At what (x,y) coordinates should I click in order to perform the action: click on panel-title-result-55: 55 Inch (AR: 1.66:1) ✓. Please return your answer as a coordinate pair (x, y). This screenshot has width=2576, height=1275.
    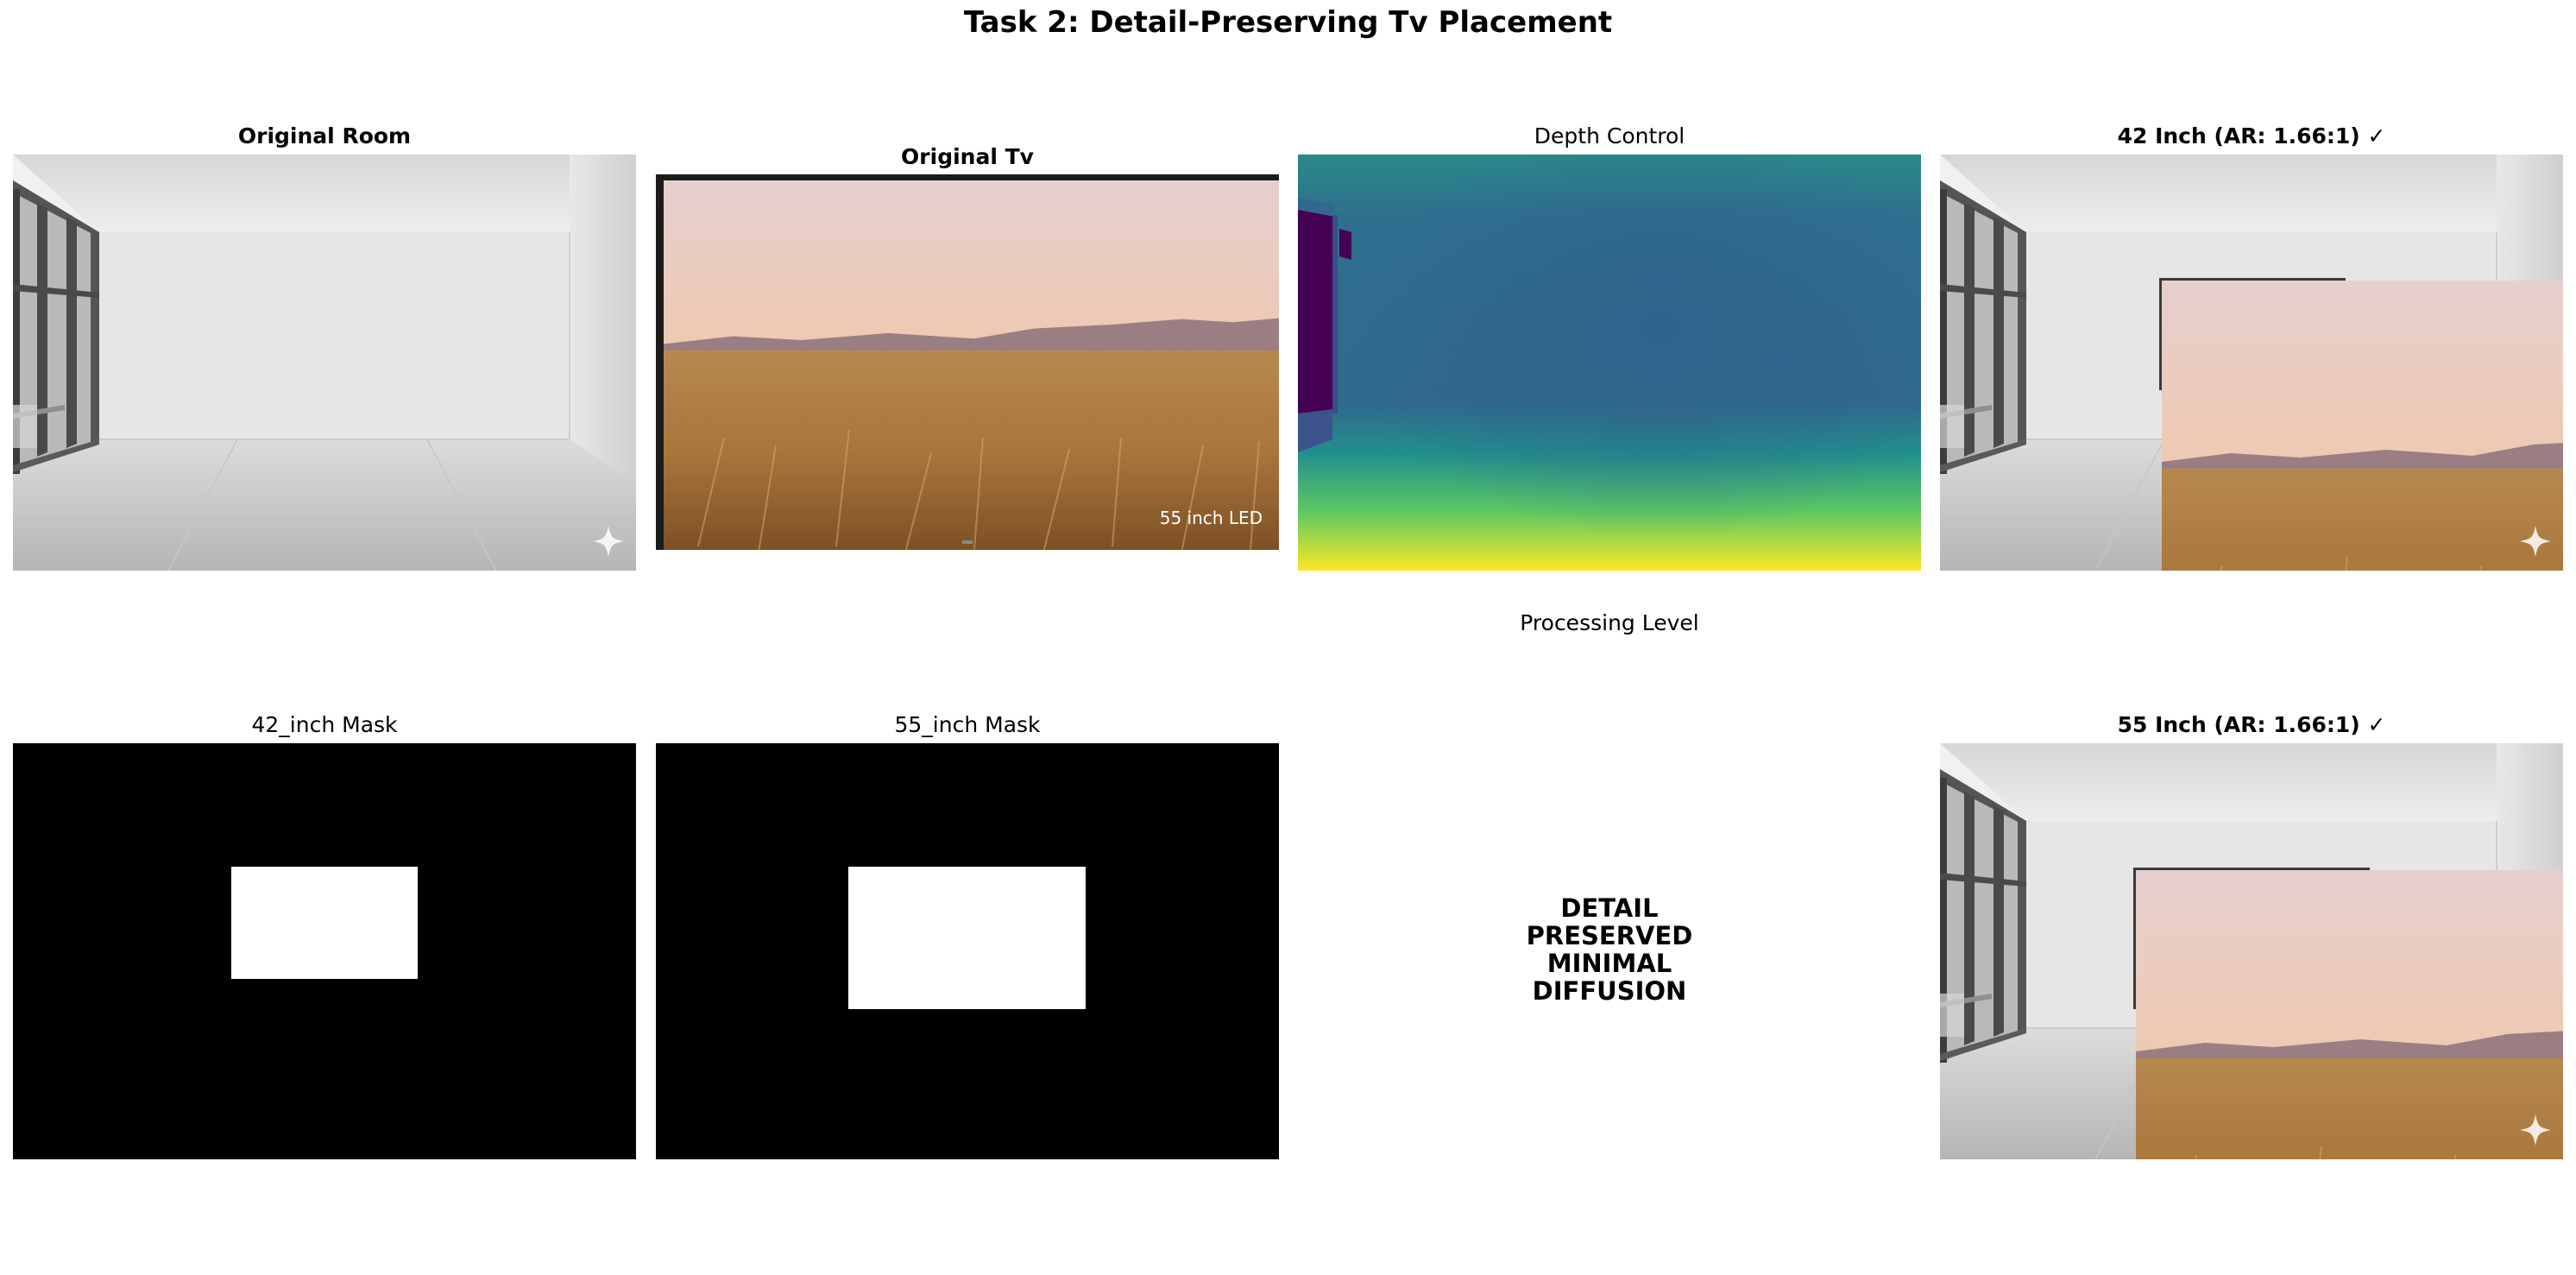
    Looking at the image, I should click on (2251, 724).